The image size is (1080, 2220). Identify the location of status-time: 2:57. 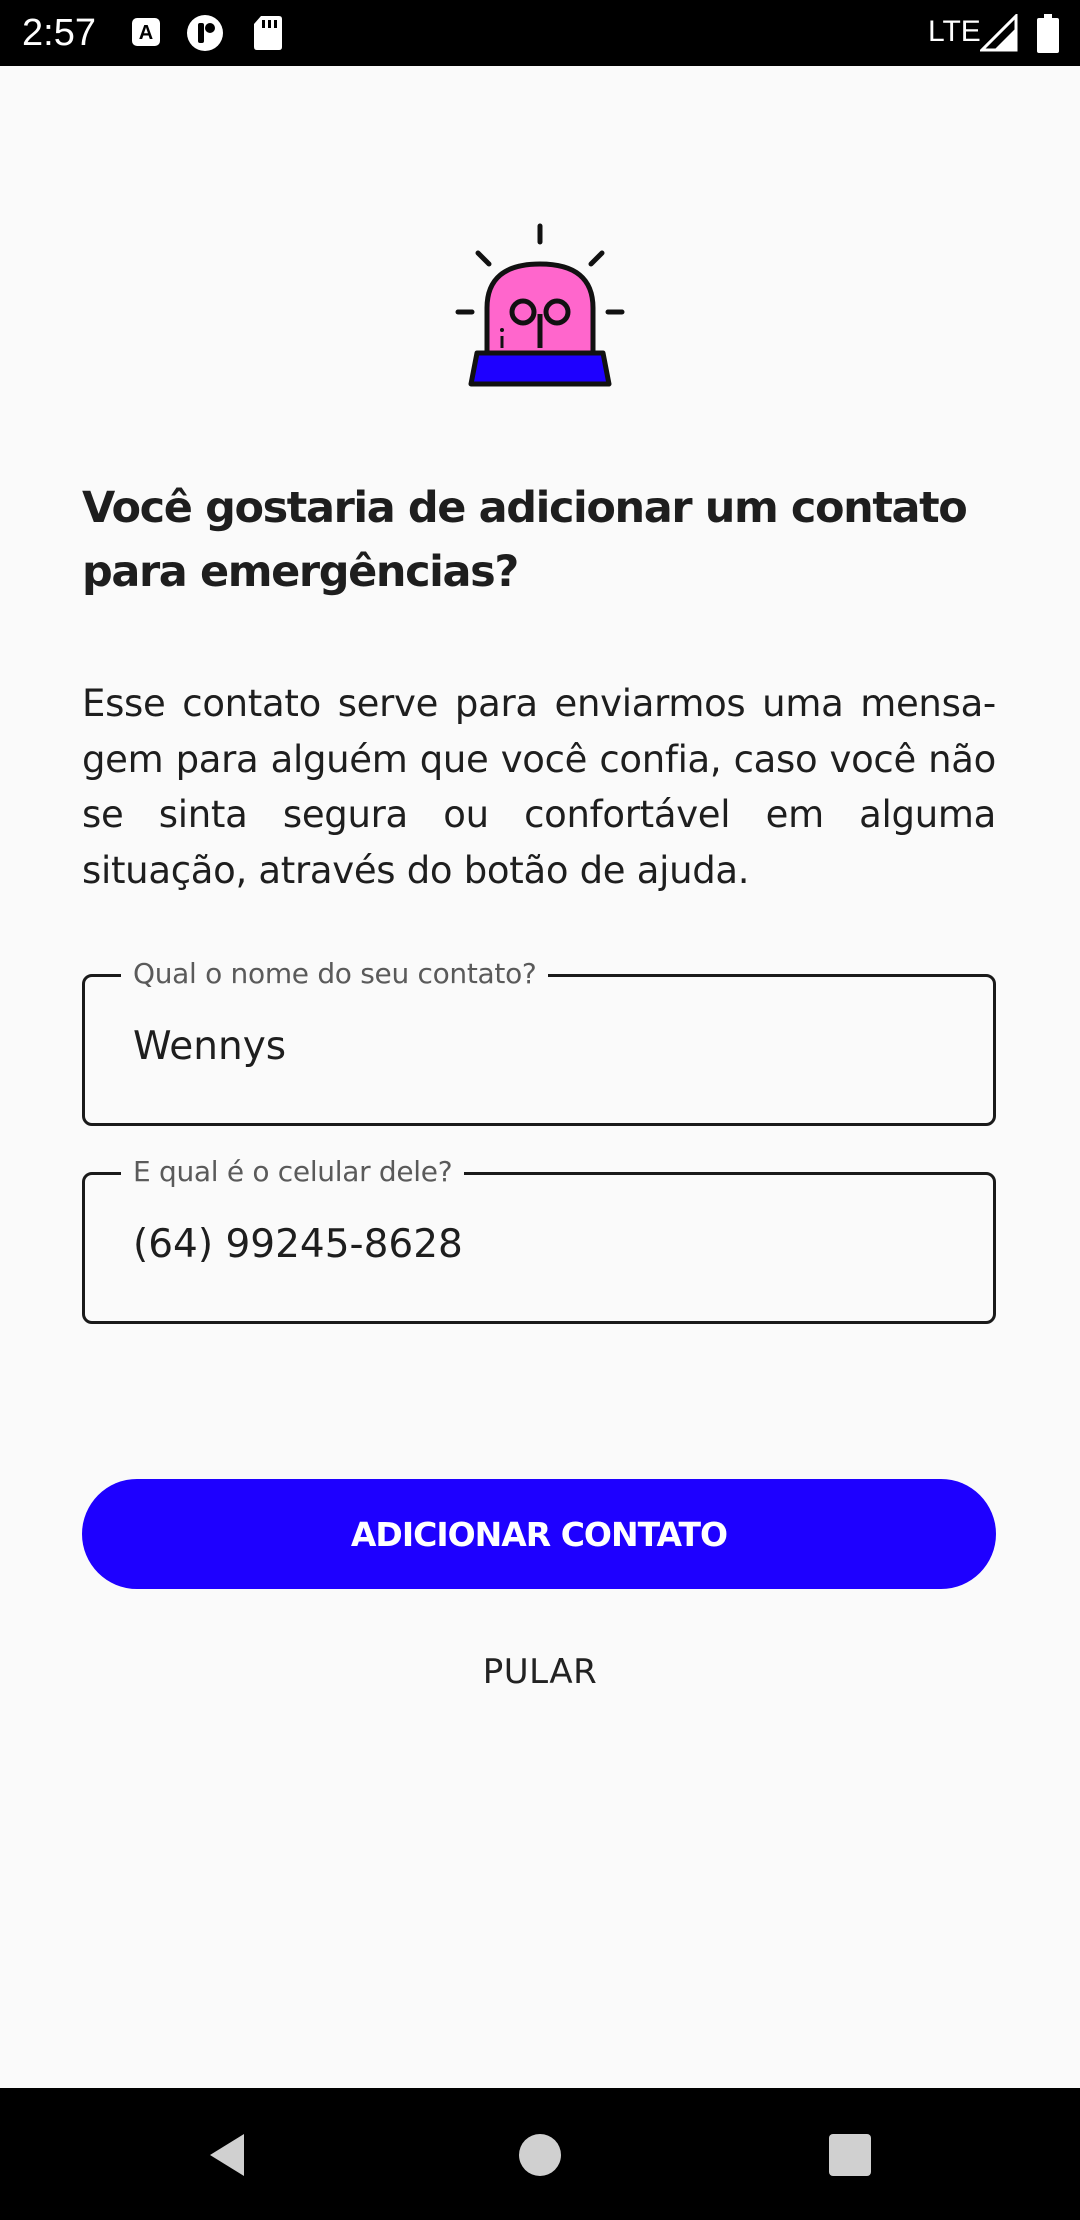
(59, 33).